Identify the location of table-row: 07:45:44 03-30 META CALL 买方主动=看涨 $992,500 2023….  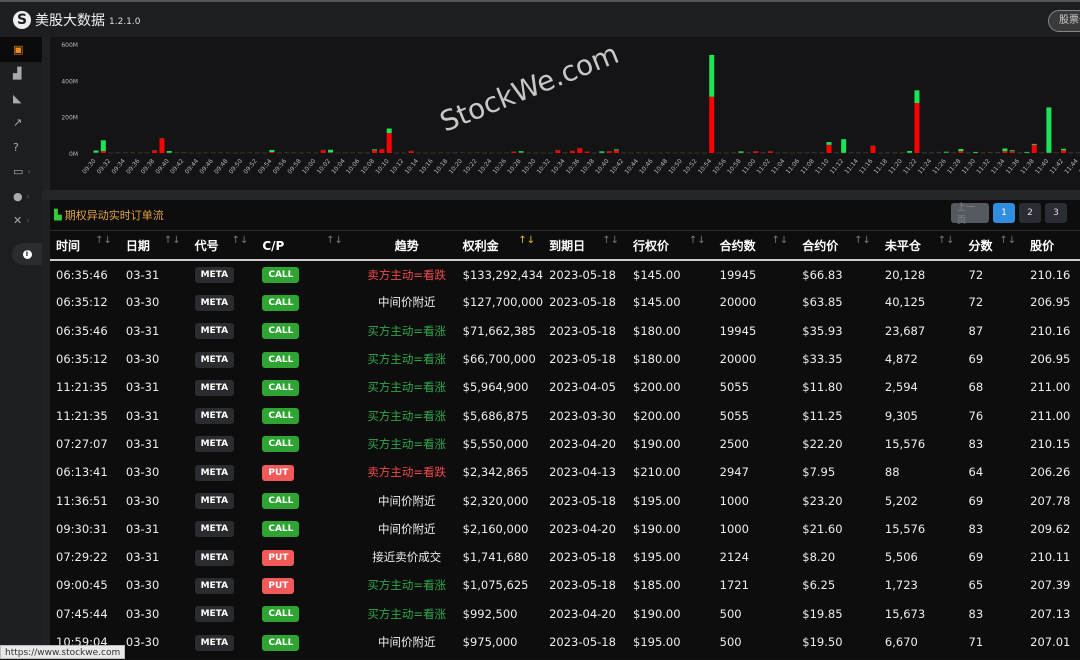
(565, 614).